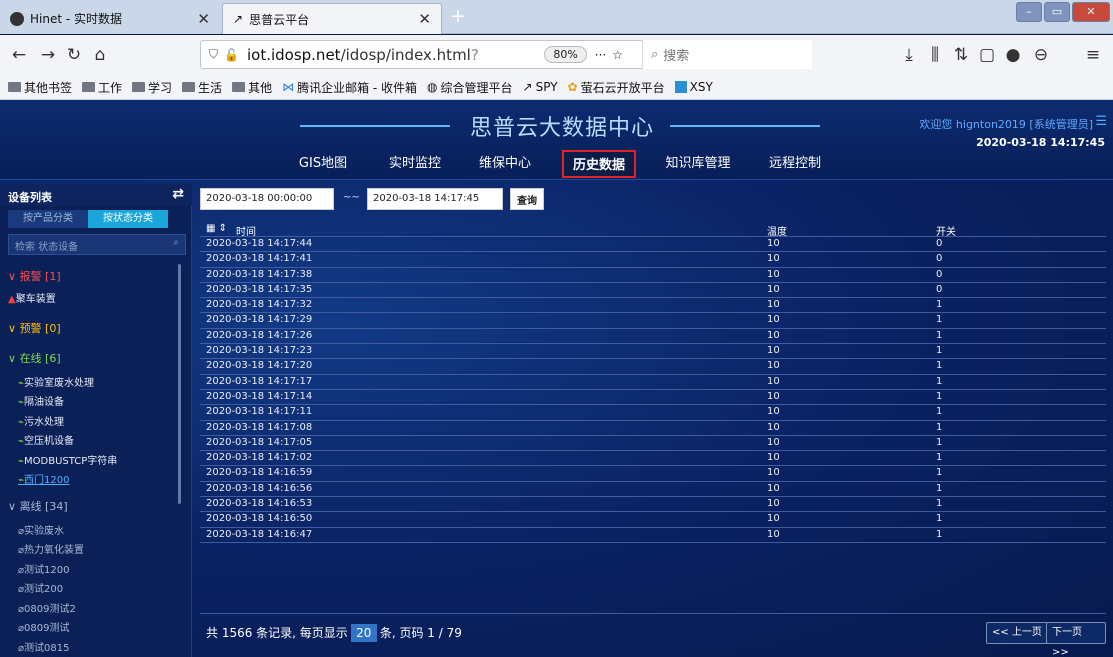 This screenshot has height=657, width=1113. What do you see at coordinates (1076, 639) in the screenshot?
I see `next-page-button: 下一页 >>` at bounding box center [1076, 639].